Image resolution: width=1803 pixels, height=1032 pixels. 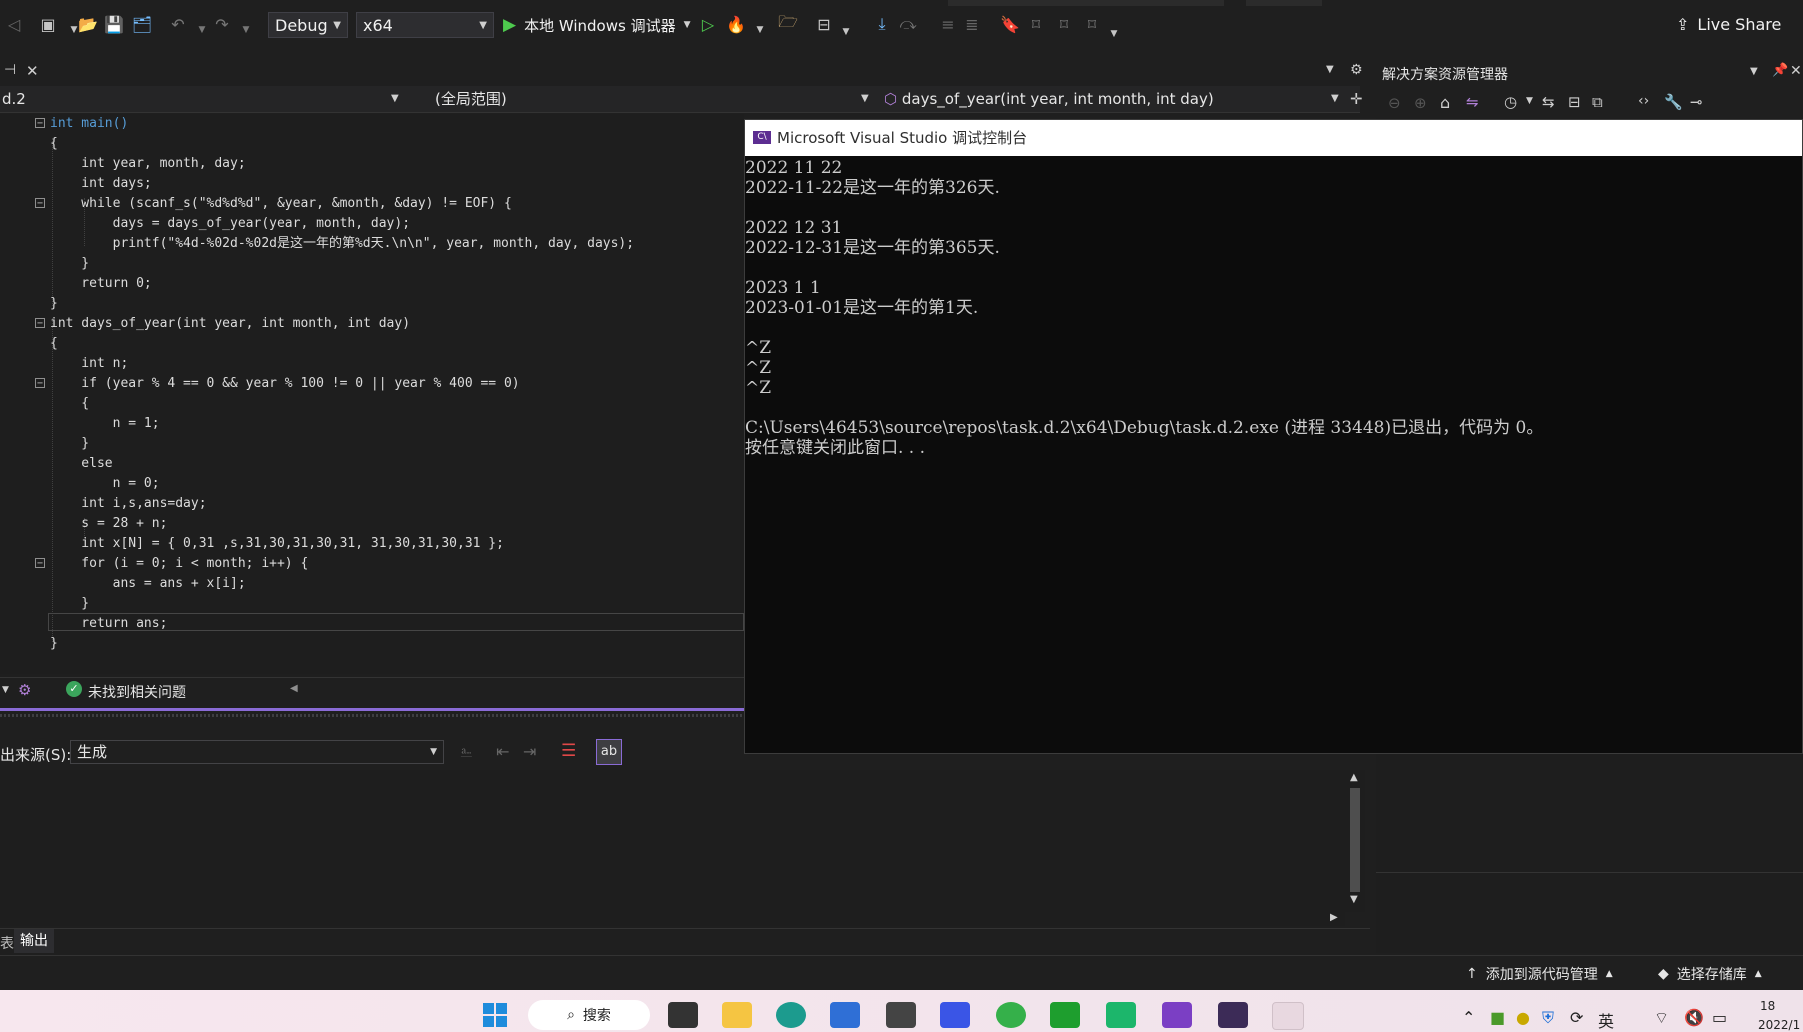 What do you see at coordinates (708, 24) in the screenshot?
I see `start-without-debugging-icon: ▷` at bounding box center [708, 24].